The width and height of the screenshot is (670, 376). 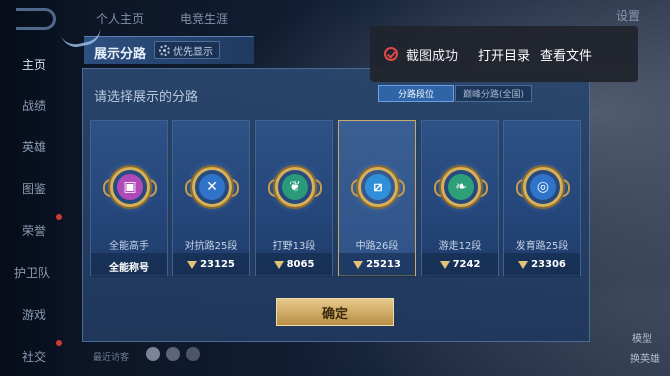 What do you see at coordinates (566, 54) in the screenshot?
I see `view-file-link: 查看文件` at bounding box center [566, 54].